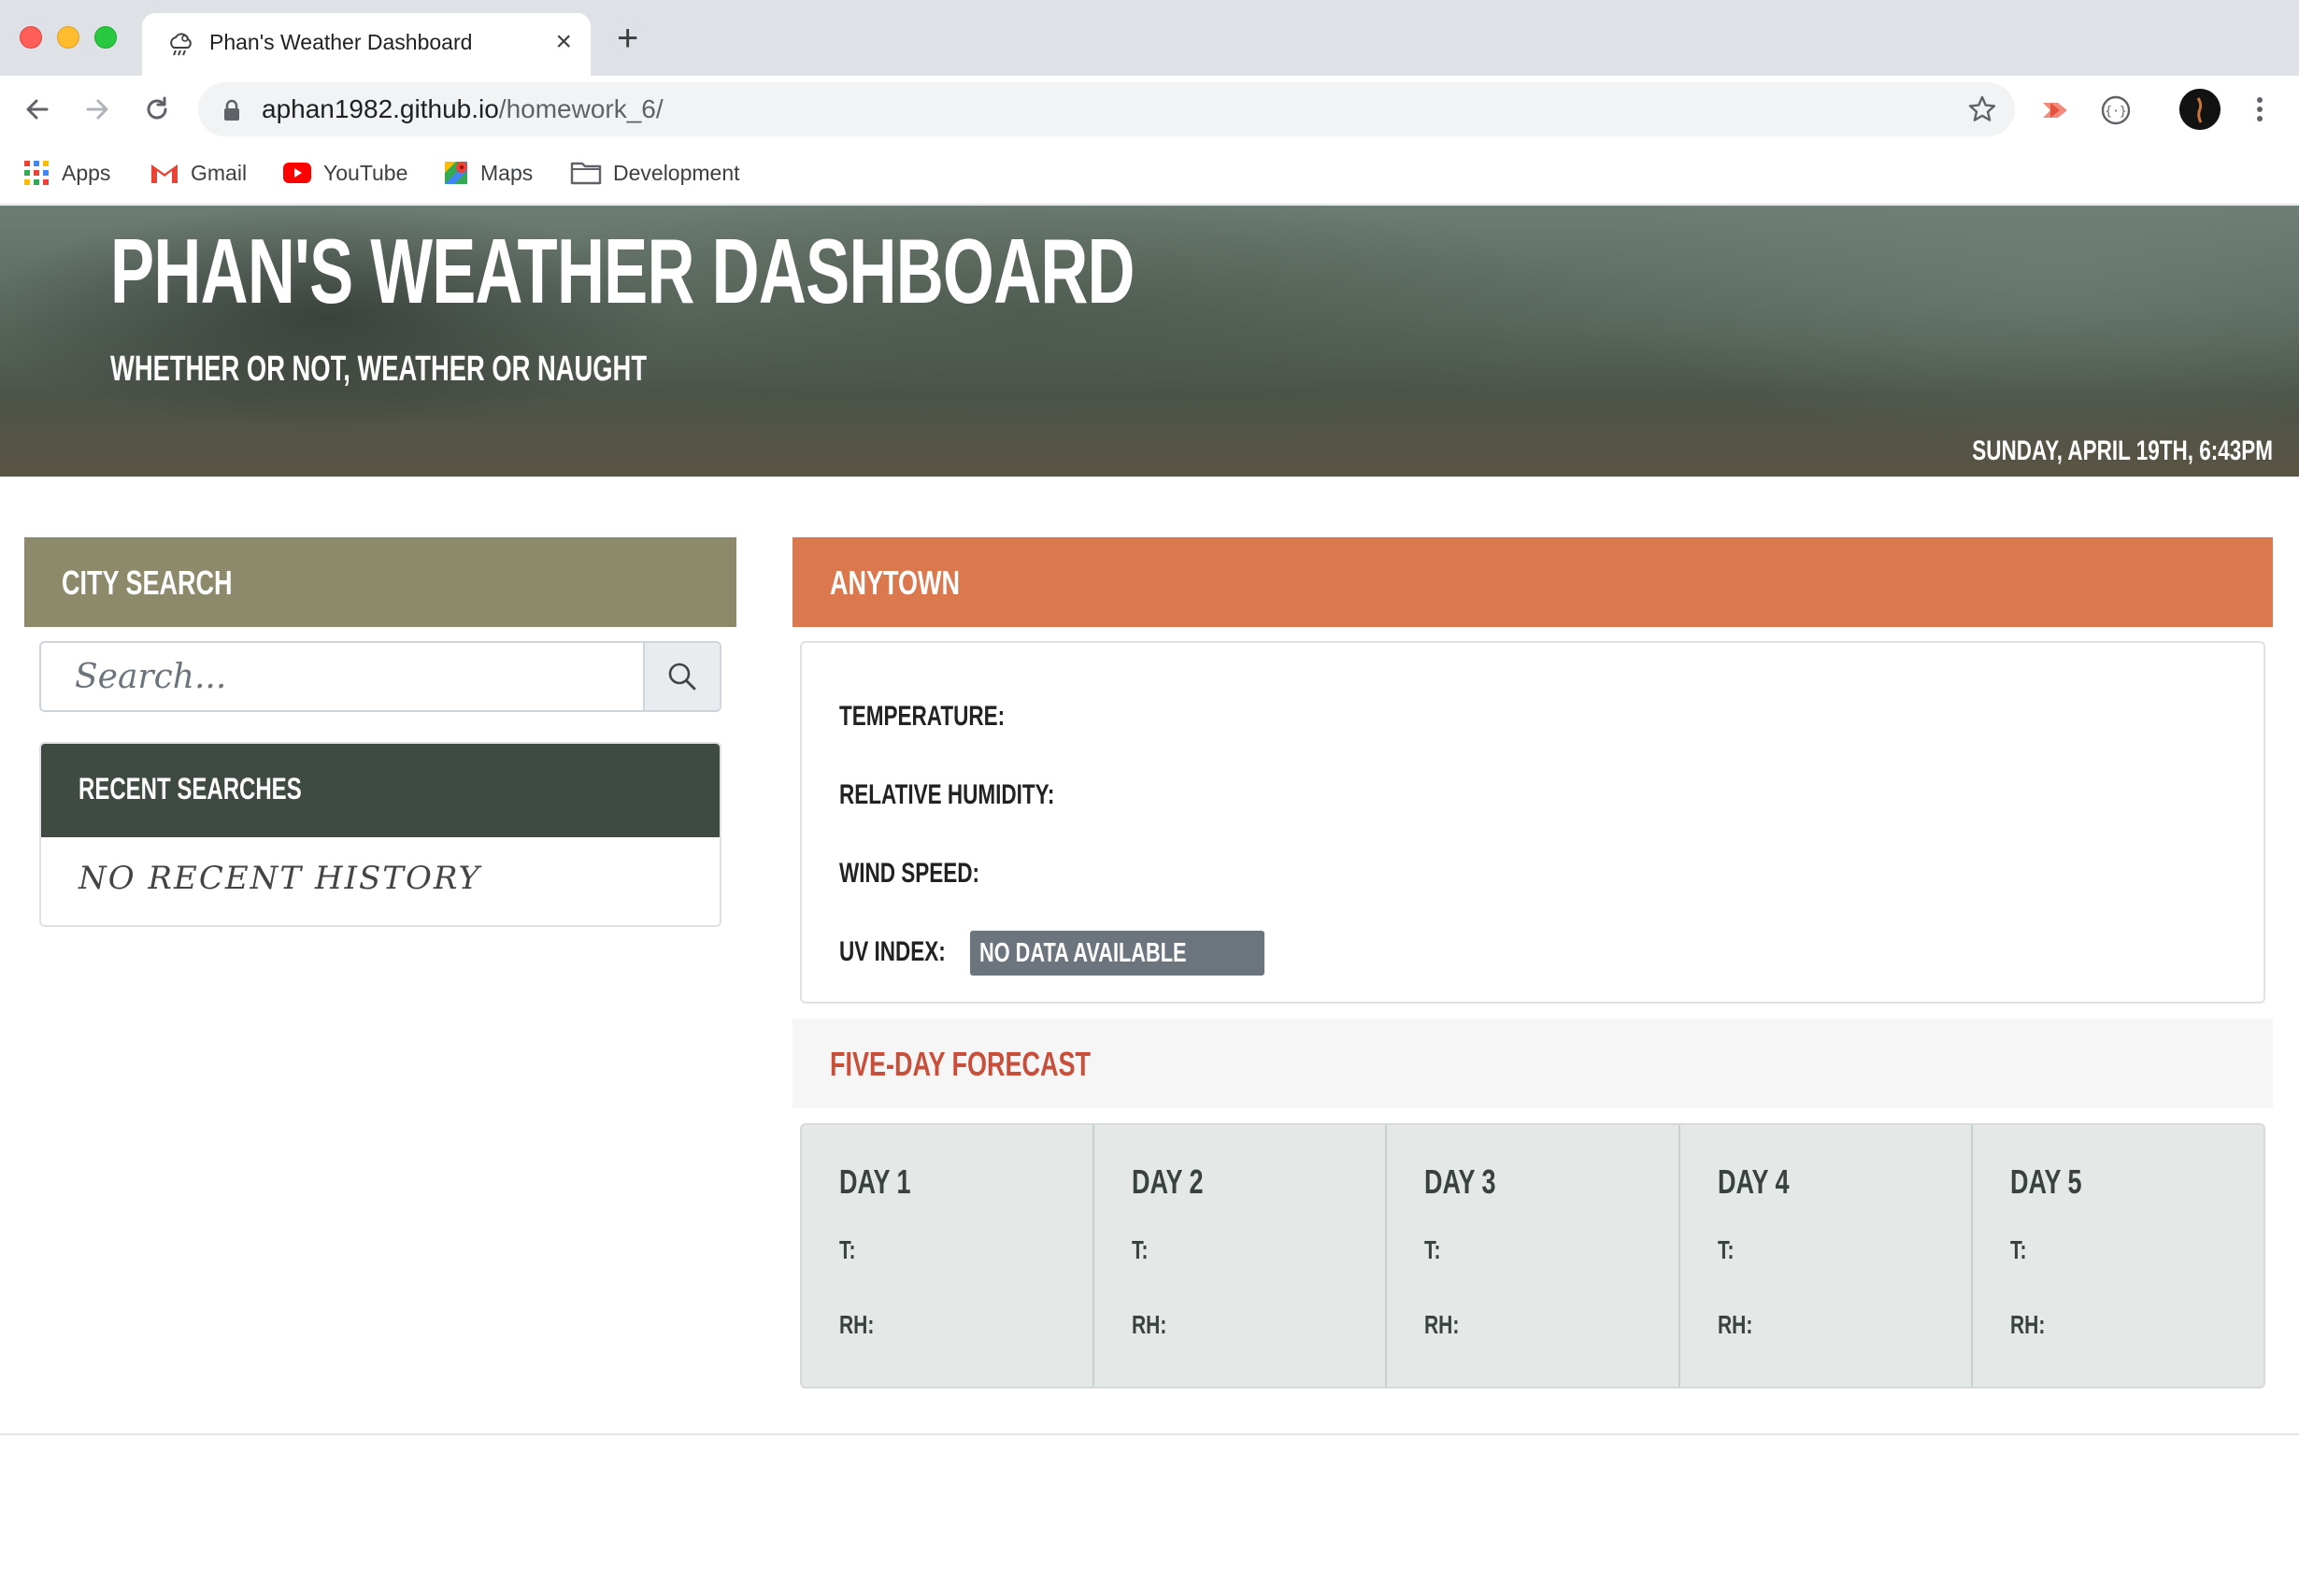 The width and height of the screenshot is (2299, 1596). What do you see at coordinates (37, 110) in the screenshot?
I see `back-arrow-icon` at bounding box center [37, 110].